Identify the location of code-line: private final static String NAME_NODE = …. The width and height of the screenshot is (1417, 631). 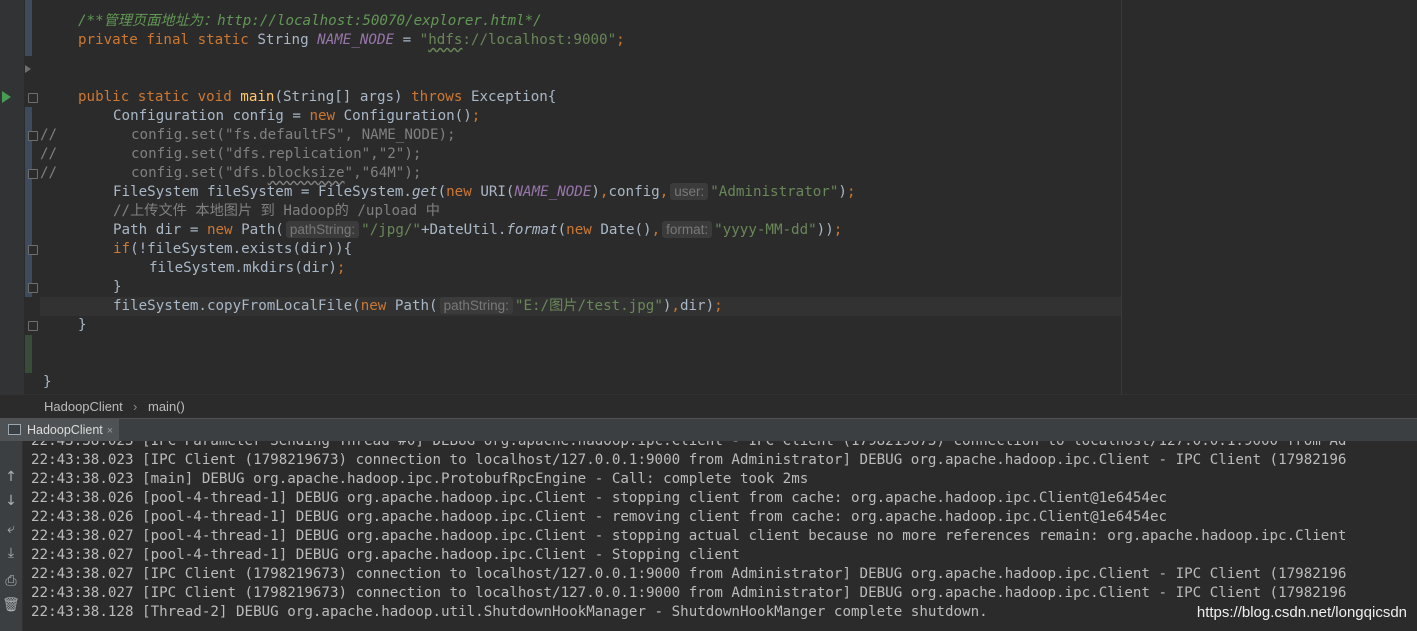
(351, 40).